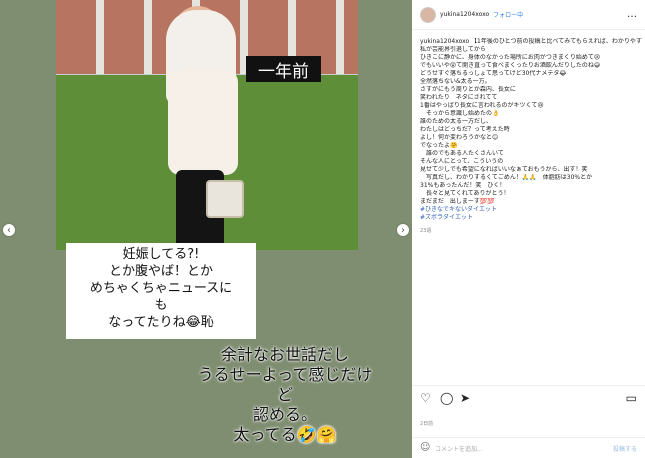 The image size is (645, 458). I want to click on year-label: 一年前, so click(283, 69).